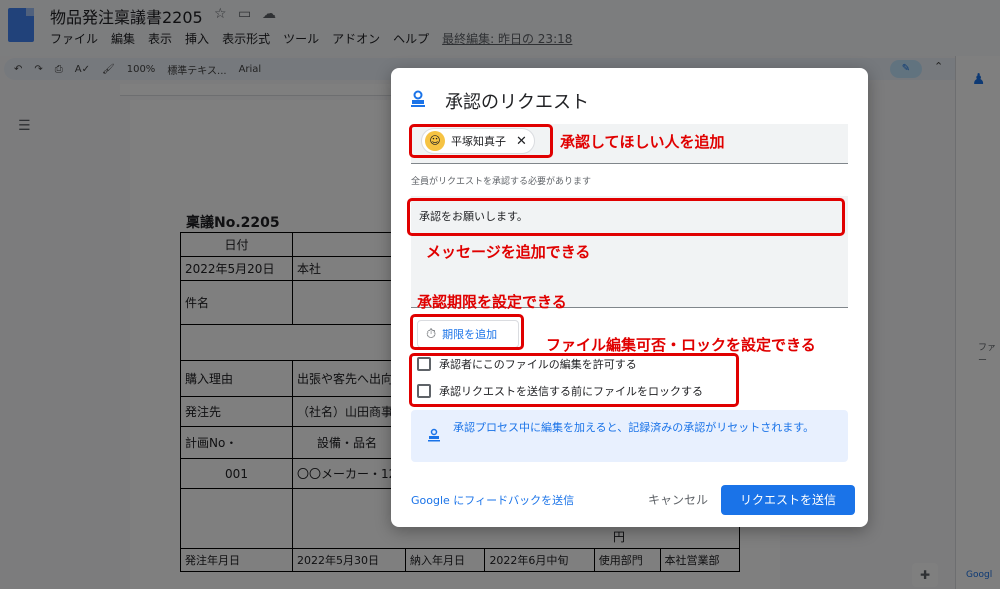  Describe the element at coordinates (508, 252) in the screenshot. I see `annotation-add-message: メッセージを追加できる` at that location.